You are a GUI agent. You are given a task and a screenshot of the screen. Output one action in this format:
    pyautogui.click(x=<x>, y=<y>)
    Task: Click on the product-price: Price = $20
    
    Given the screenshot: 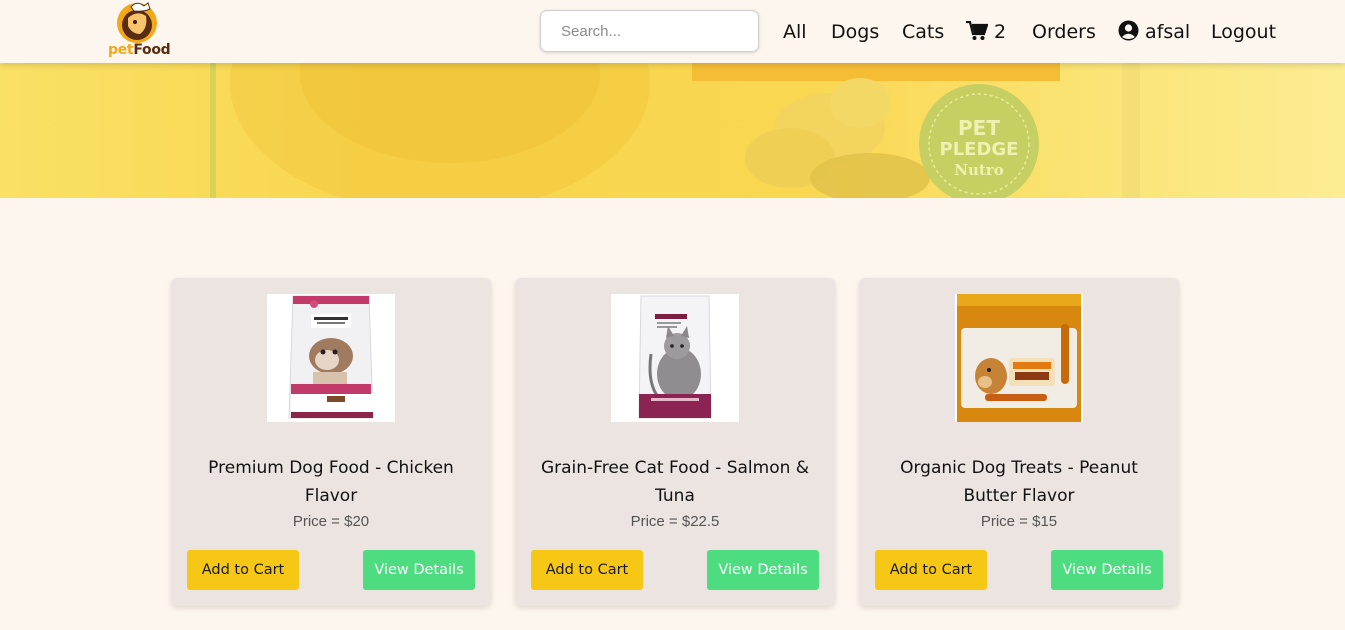 What is the action you would take?
    pyautogui.click(x=331, y=521)
    